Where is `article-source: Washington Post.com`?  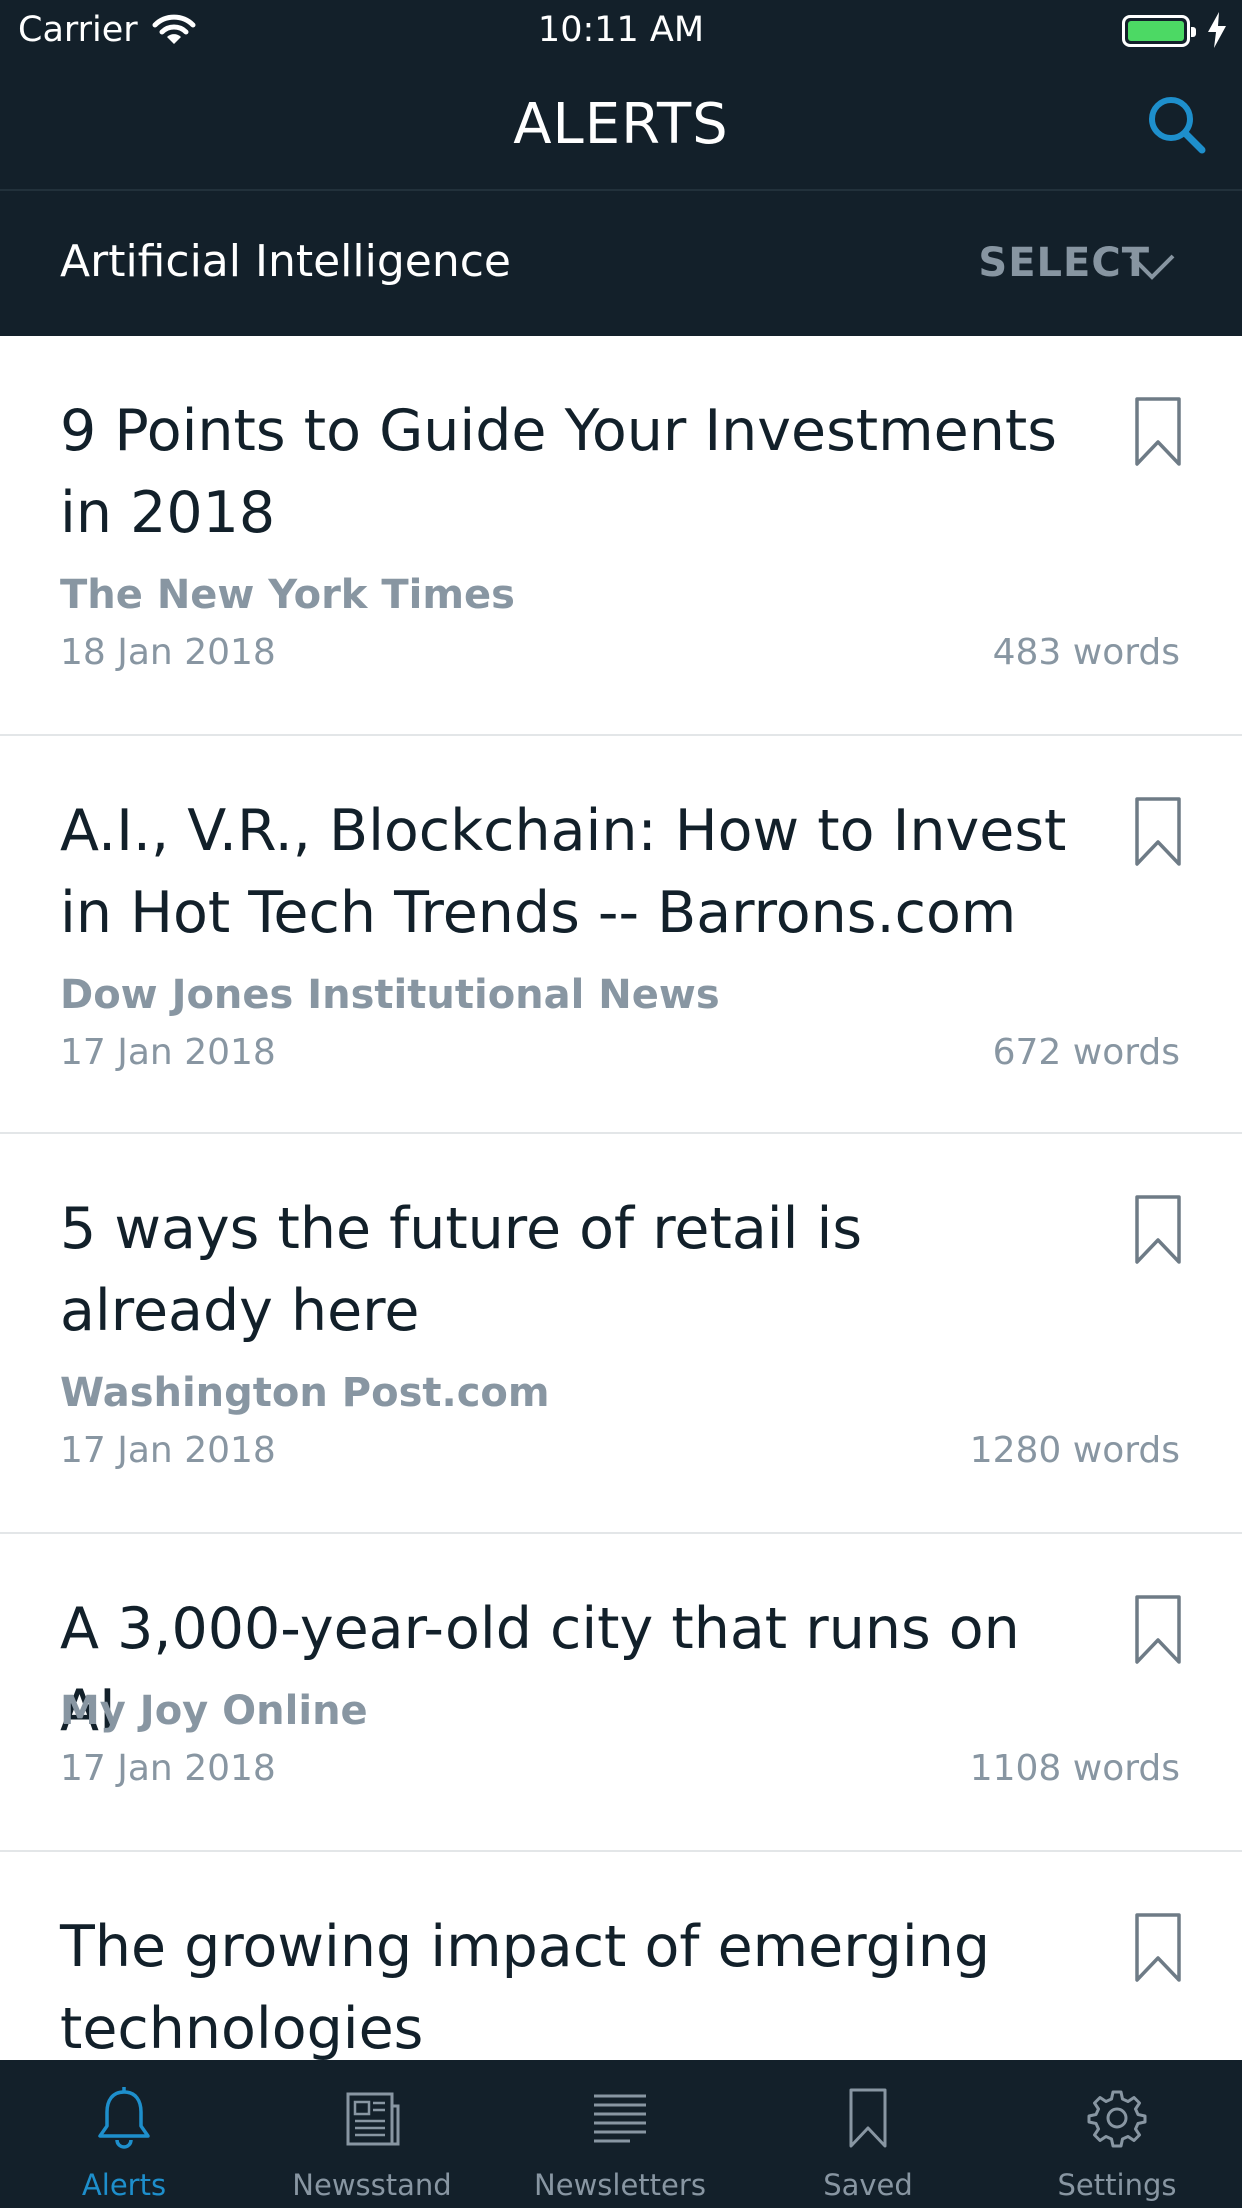
article-source: Washington Post.com is located at coordinates (305, 1393).